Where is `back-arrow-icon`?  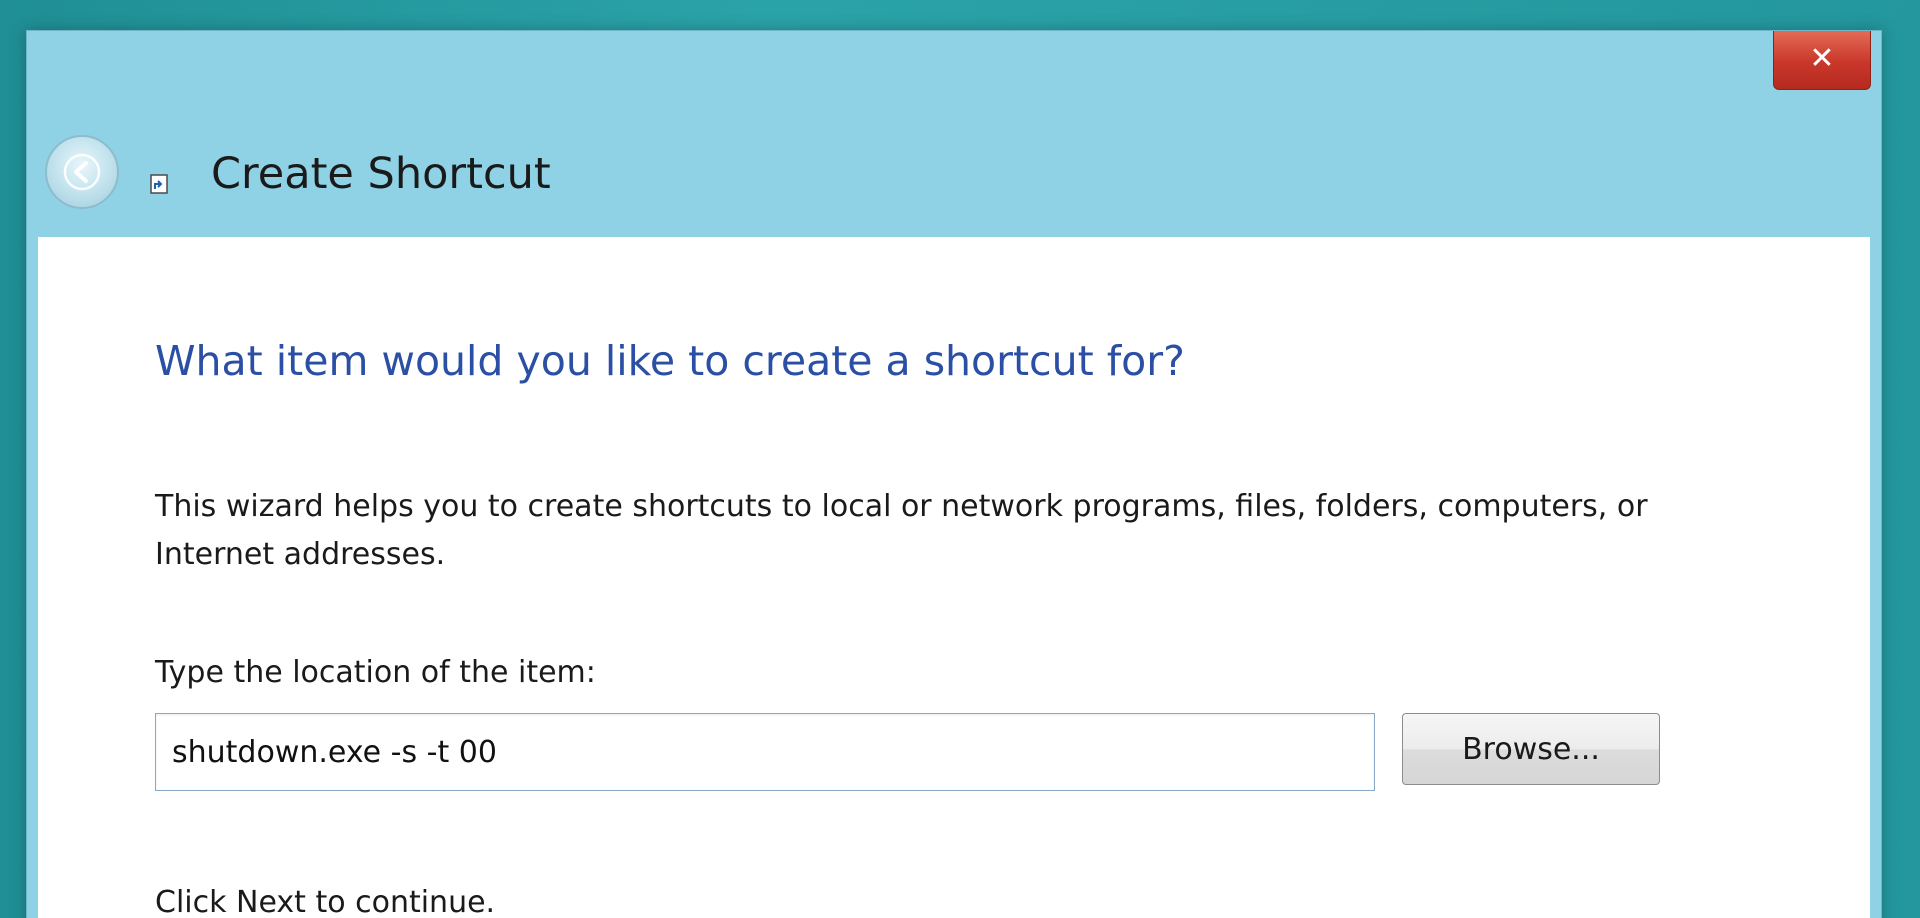
back-arrow-icon is located at coordinates (82, 172).